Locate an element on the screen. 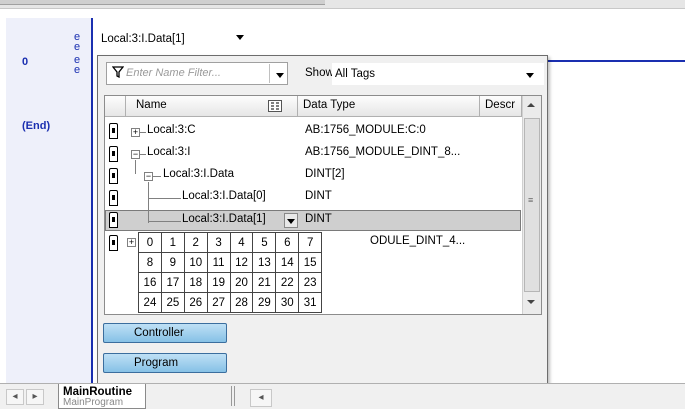  bit-cell: 1 is located at coordinates (172, 242).